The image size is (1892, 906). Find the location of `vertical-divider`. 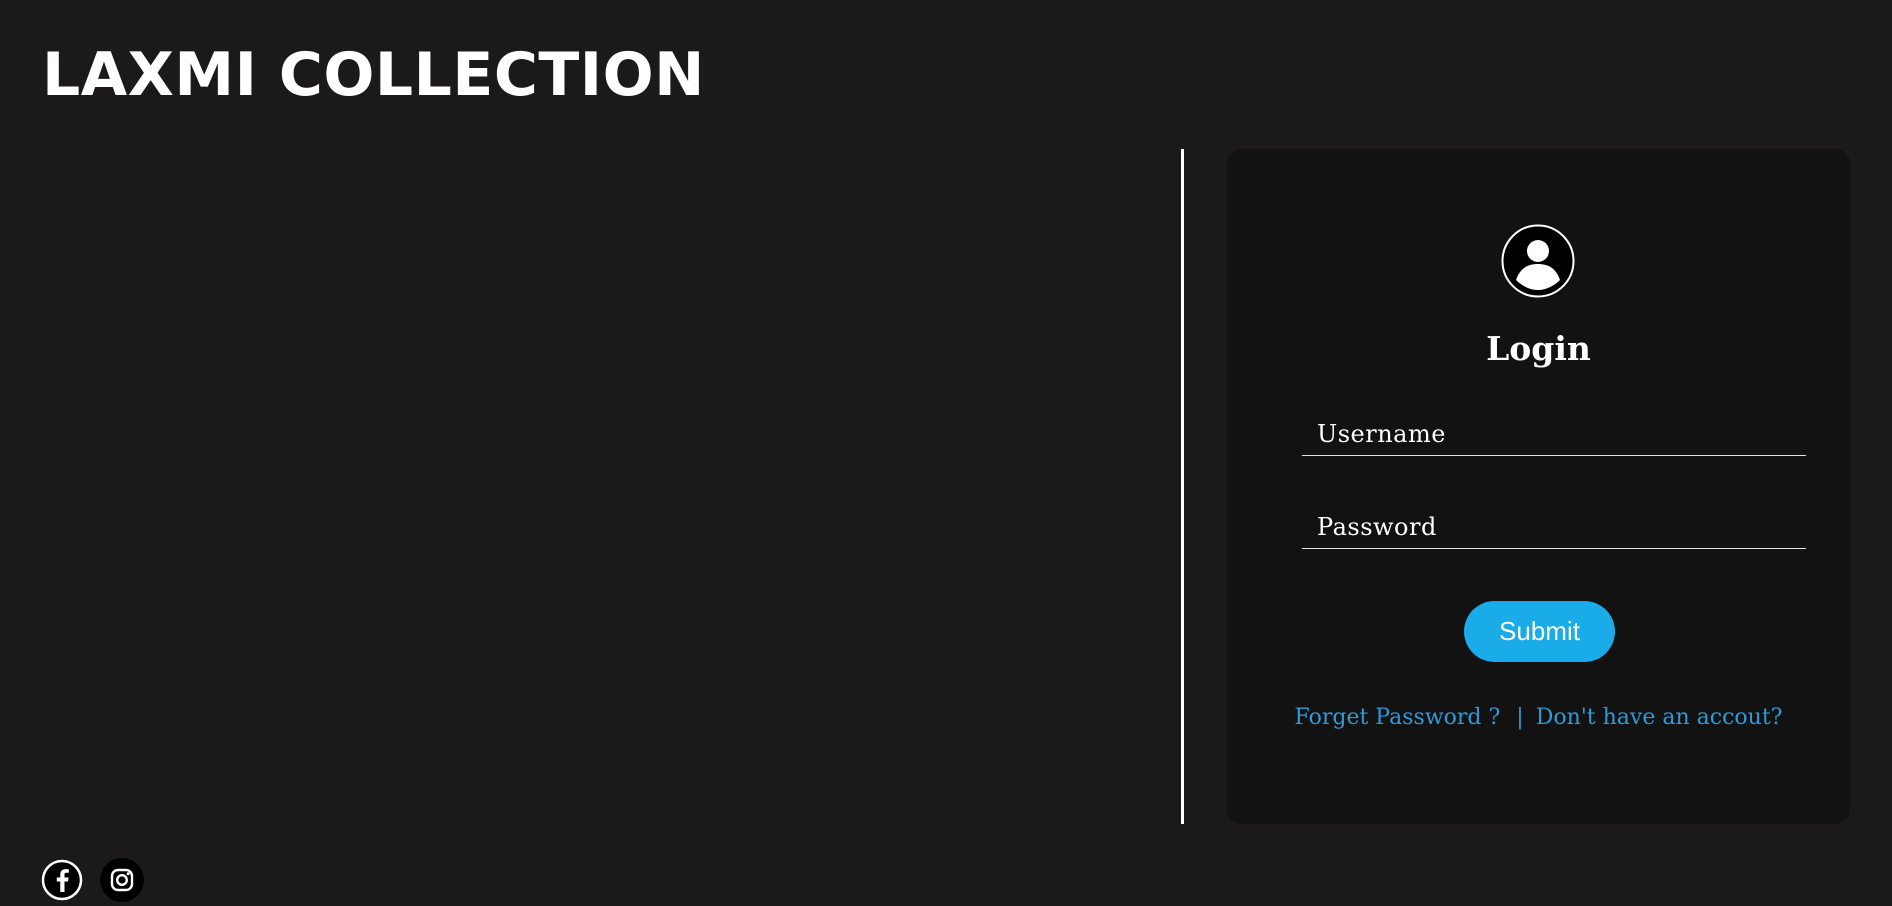

vertical-divider is located at coordinates (1182, 486).